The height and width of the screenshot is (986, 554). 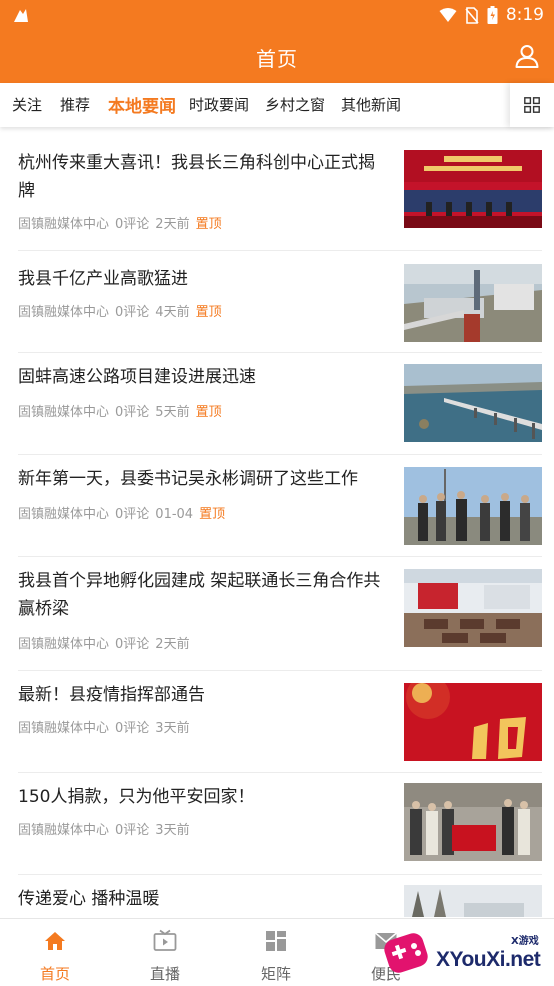 What do you see at coordinates (142, 104) in the screenshot?
I see `tab-local-news: 本地要闻` at bounding box center [142, 104].